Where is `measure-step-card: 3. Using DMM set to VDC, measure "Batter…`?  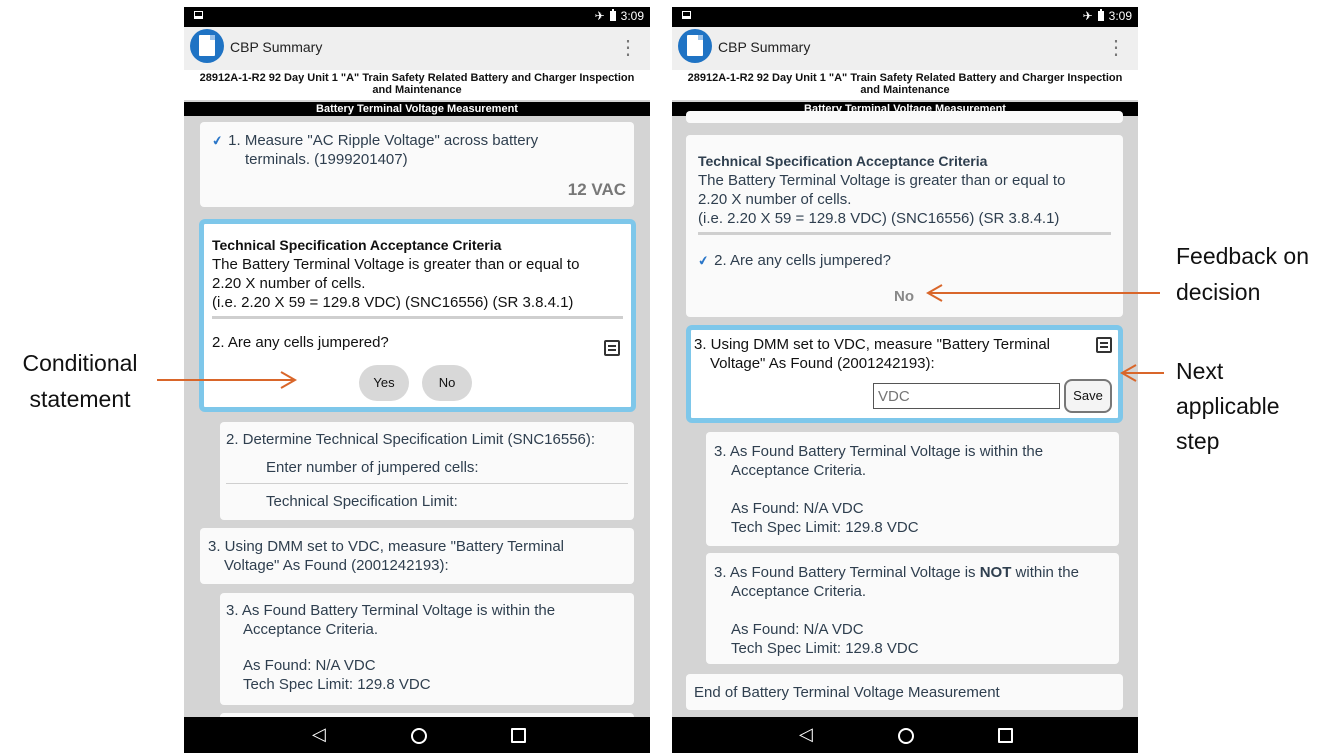
measure-step-card: 3. Using DMM set to VDC, measure "Batter… is located at coordinates (417, 556).